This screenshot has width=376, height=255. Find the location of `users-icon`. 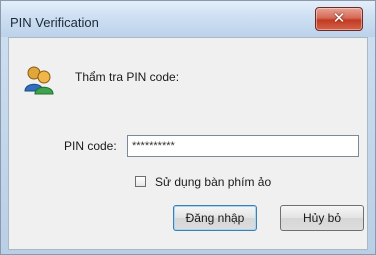

users-icon is located at coordinates (39, 80).